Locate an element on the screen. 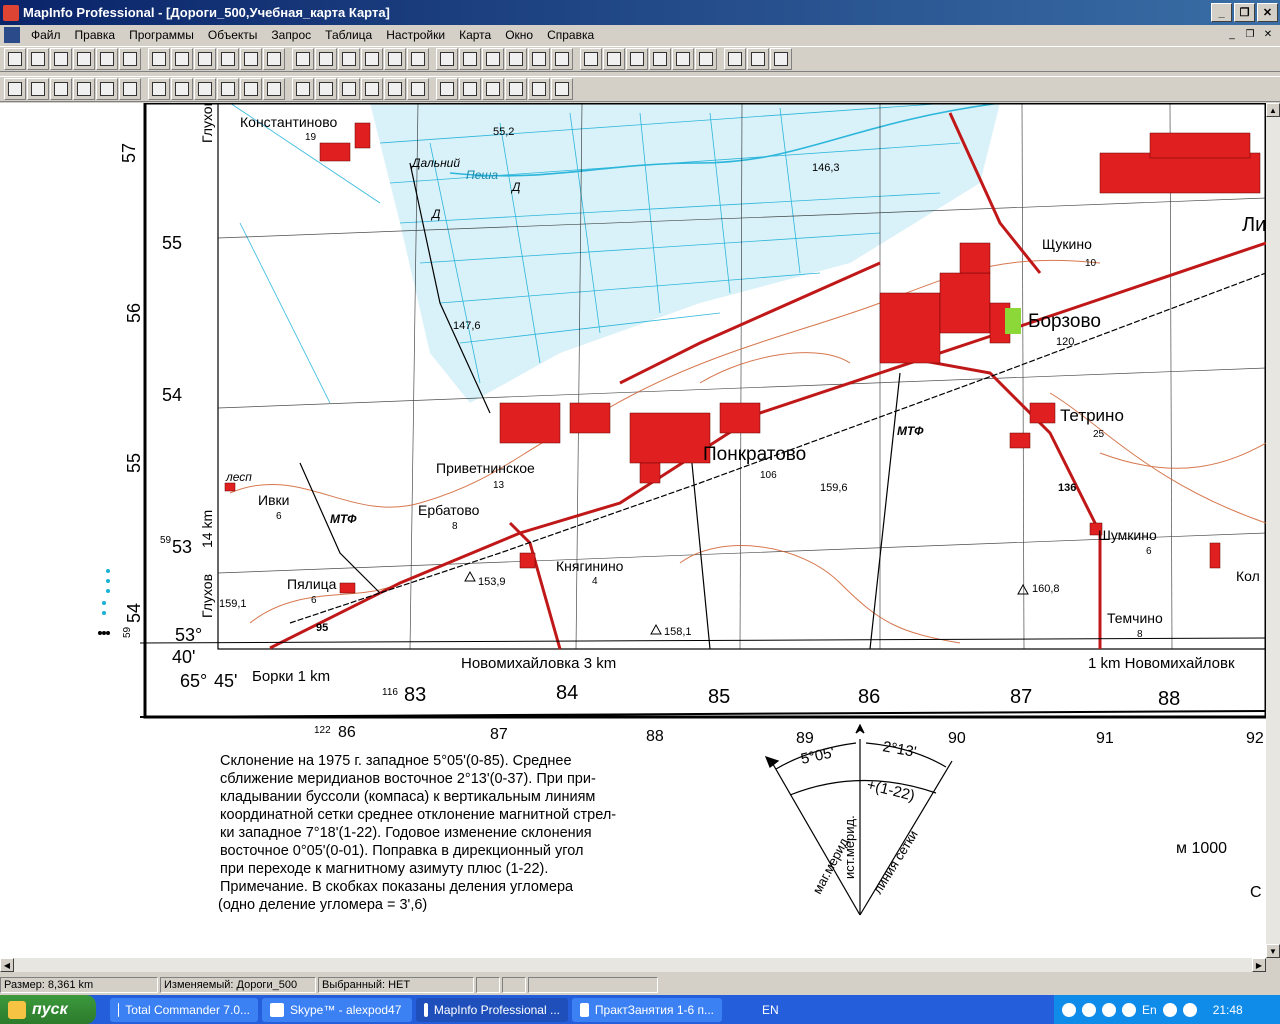 This screenshot has width=1280, height=1024. zoom-out-button is located at coordinates (228, 89).